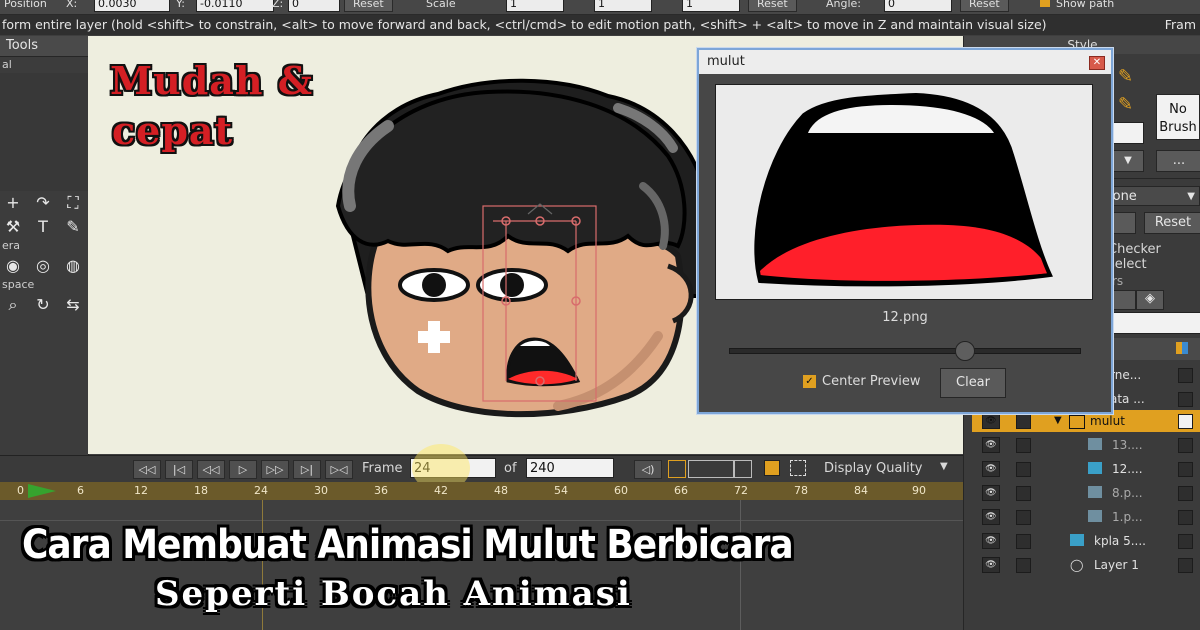 The width and height of the screenshot is (1200, 630). What do you see at coordinates (1182, 348) in the screenshot?
I see `color-icon` at bounding box center [1182, 348].